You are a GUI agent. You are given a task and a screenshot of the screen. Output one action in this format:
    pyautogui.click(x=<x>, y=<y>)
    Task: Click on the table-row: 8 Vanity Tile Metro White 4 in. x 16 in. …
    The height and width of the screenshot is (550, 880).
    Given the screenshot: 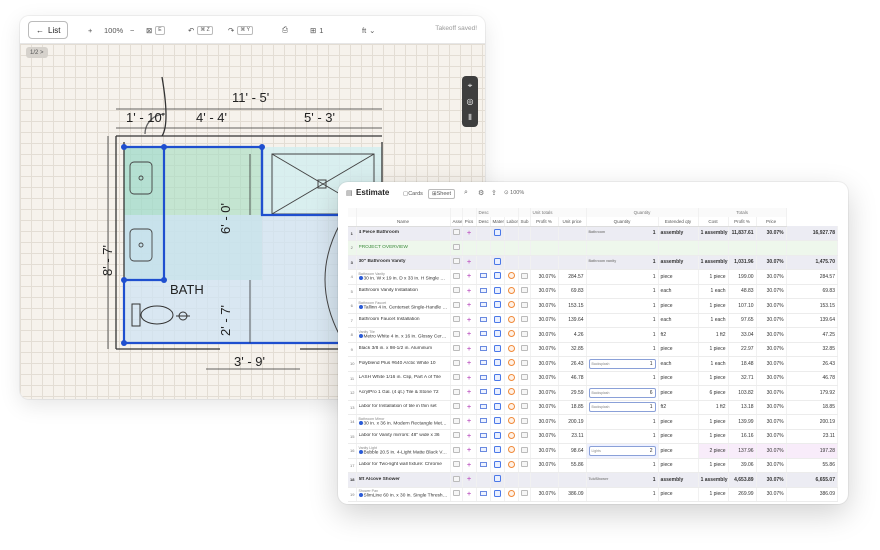 What is the action you would take?
    pyautogui.click(x=593, y=335)
    